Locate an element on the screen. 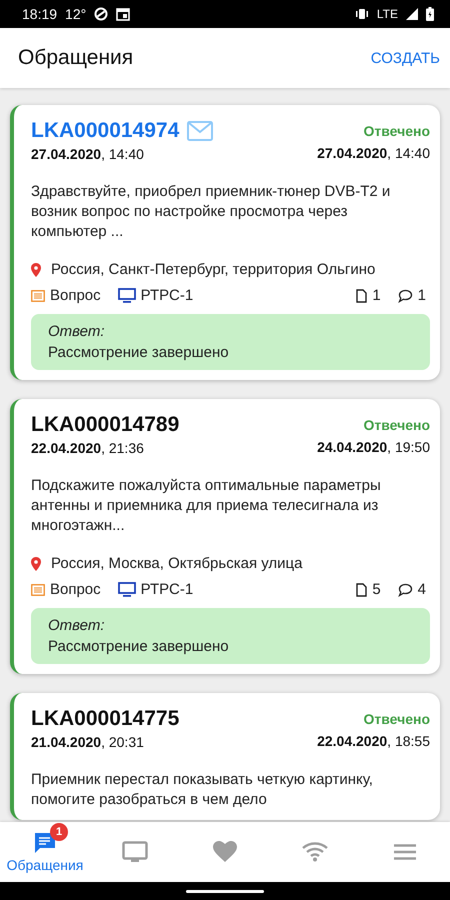 This screenshot has width=450, height=900. page-title: Обращения is located at coordinates (76, 58).